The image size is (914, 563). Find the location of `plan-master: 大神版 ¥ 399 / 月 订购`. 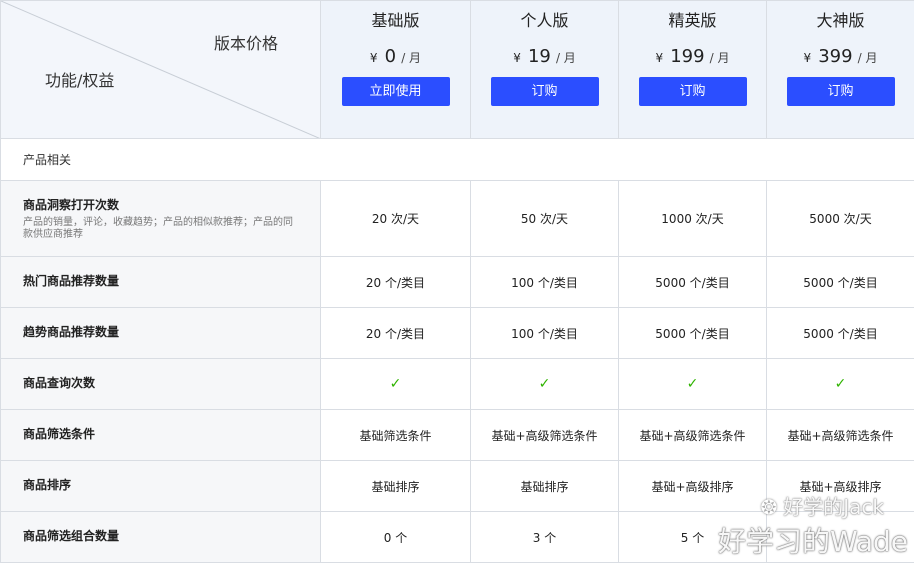

plan-master: 大神版 ¥ 399 / 月 订购 is located at coordinates (840, 70).